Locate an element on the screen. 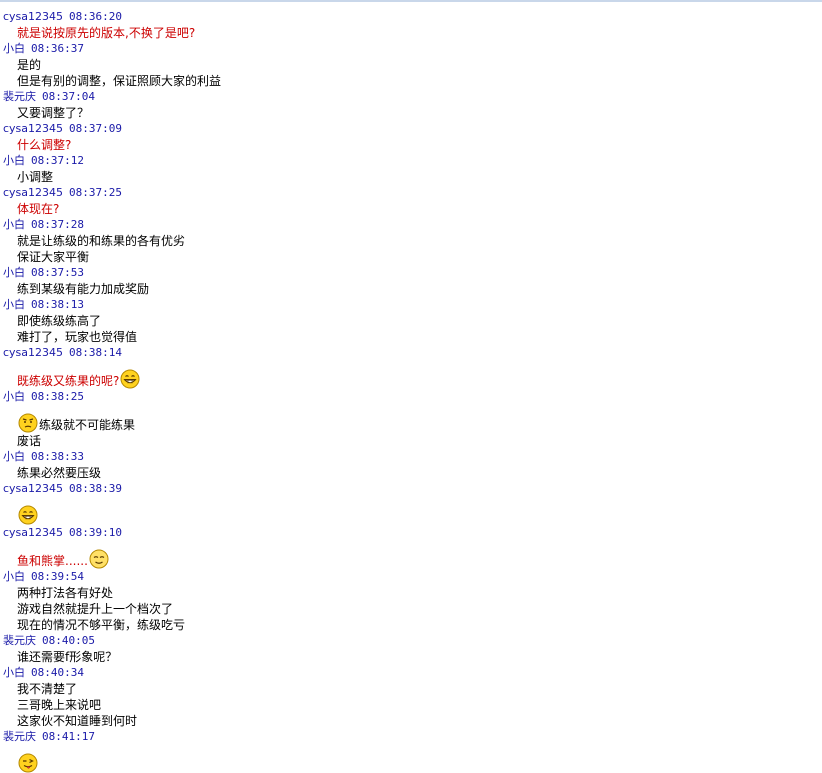  message-line: 三哥晚上来说吧 is located at coordinates (410, 705).